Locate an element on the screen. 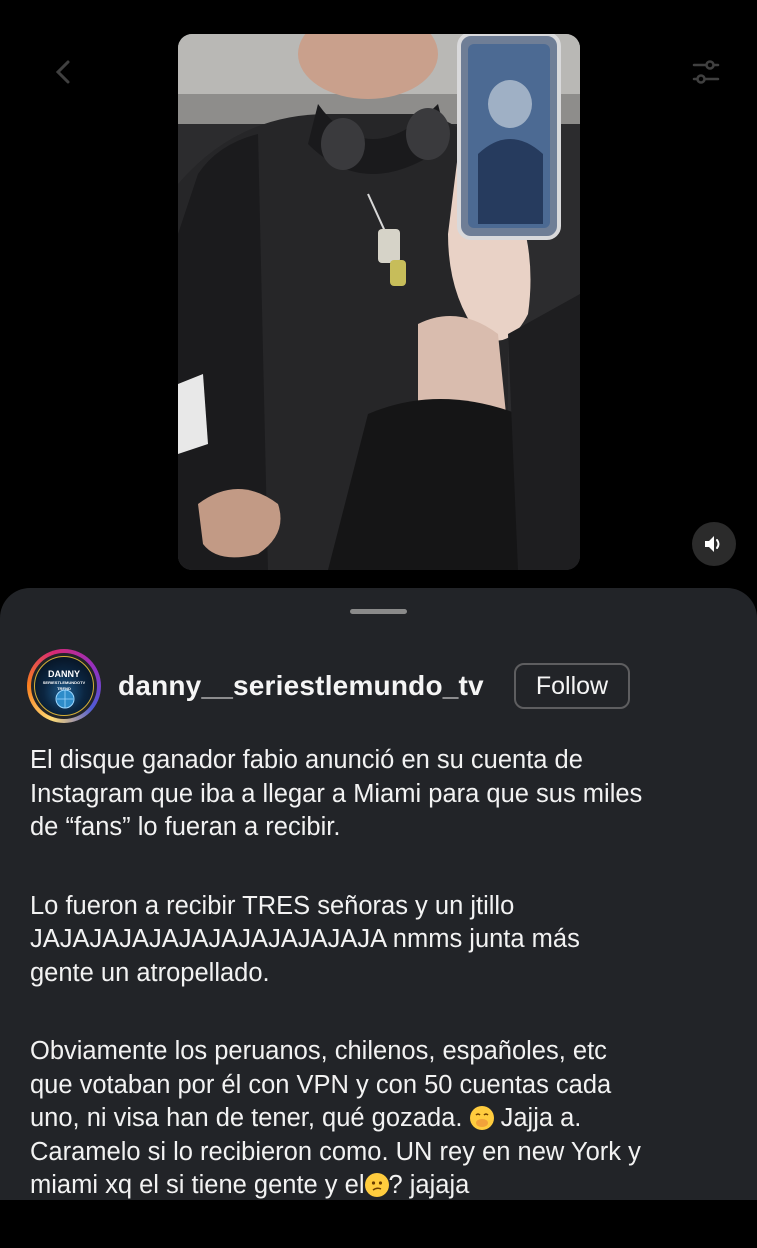 The height and width of the screenshot is (1248, 757). mute-button is located at coordinates (714, 544).